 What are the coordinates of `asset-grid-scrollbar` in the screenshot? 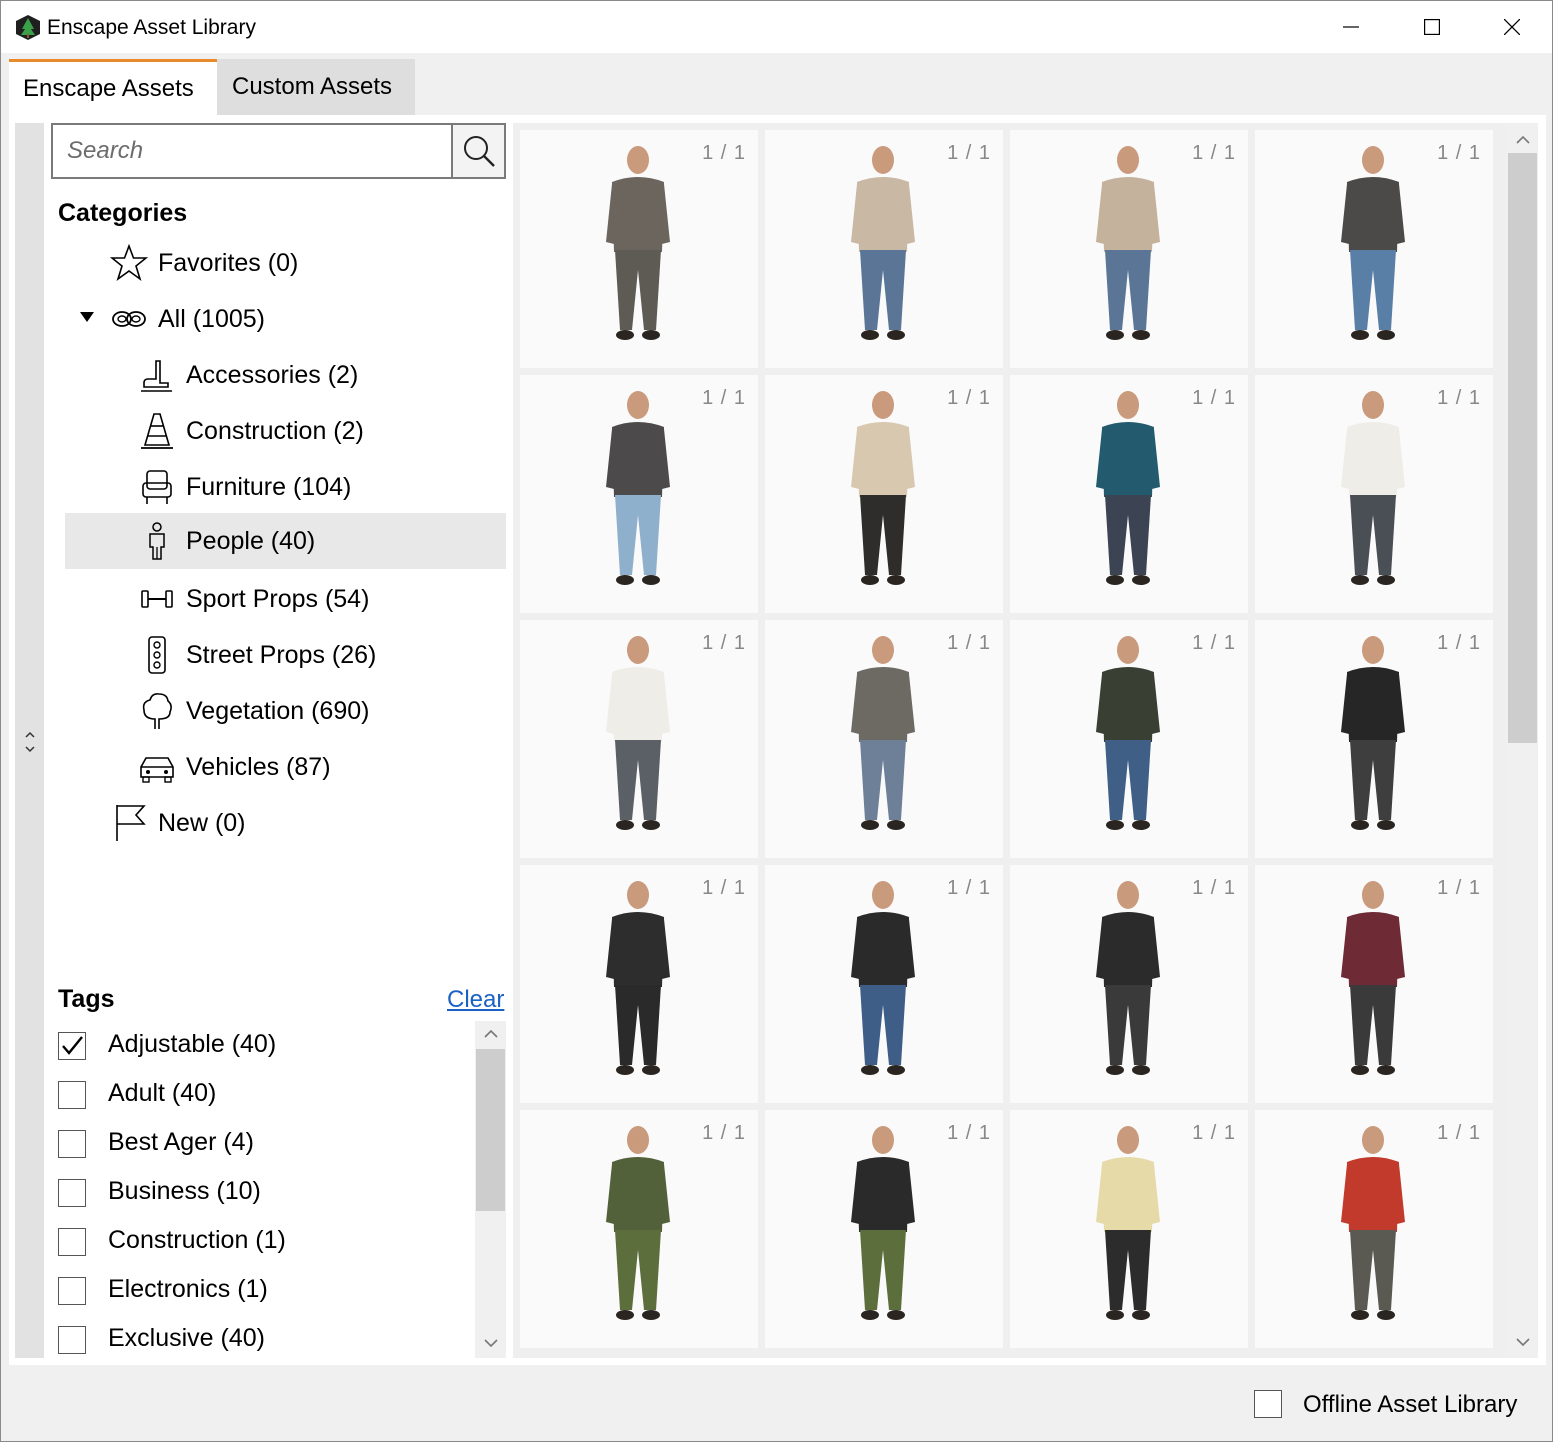 It's located at (1522, 740).